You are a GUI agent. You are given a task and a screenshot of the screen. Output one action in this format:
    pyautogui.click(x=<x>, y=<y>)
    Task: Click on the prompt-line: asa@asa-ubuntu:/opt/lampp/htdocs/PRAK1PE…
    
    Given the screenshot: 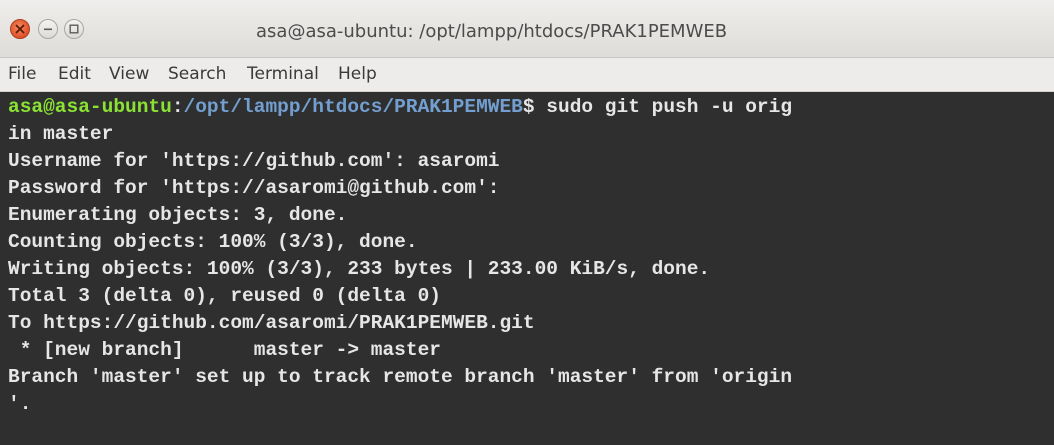 What is the action you would take?
    pyautogui.click(x=400, y=107)
    